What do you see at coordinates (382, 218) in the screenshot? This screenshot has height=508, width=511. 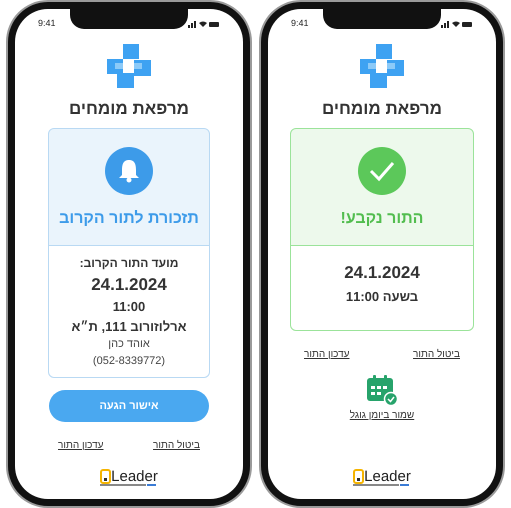 I see `card-title: התור נקבע!` at bounding box center [382, 218].